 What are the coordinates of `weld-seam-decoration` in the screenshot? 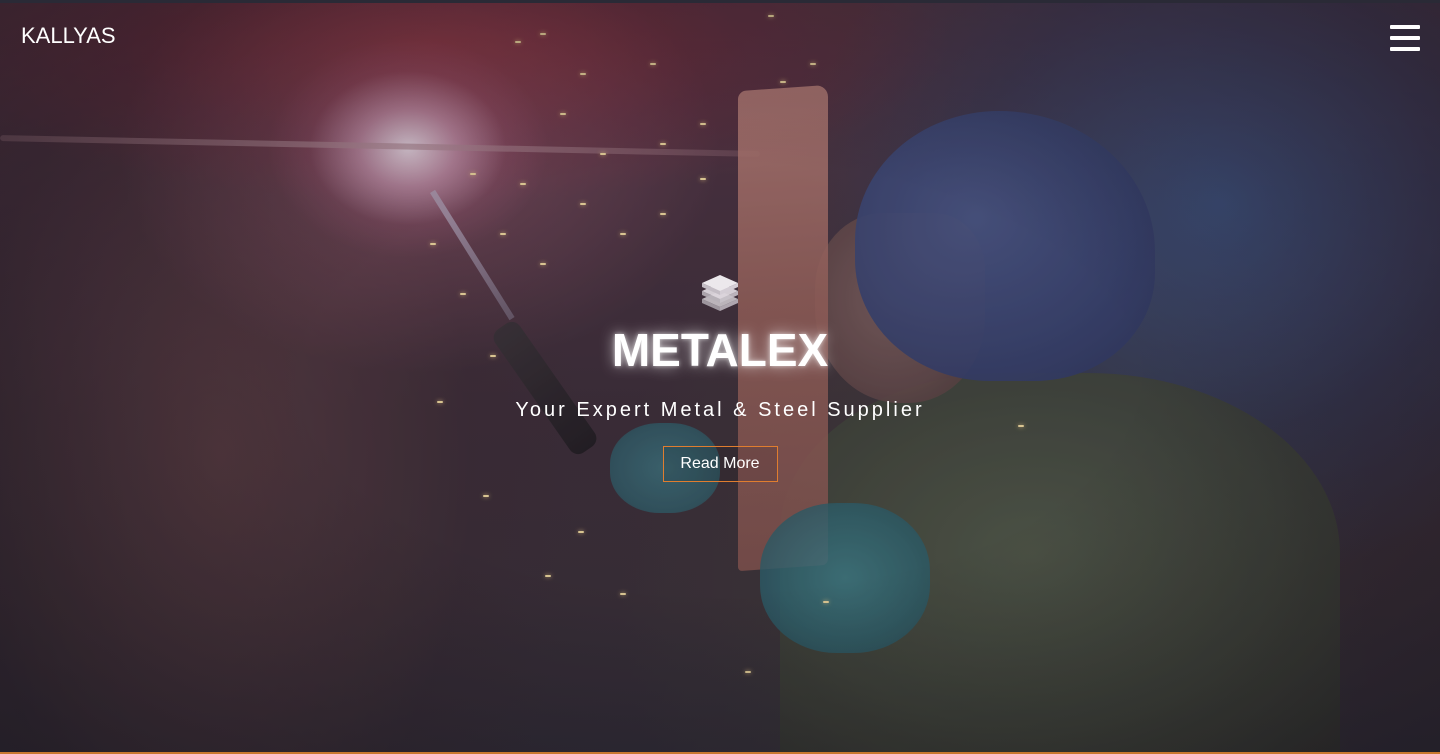 It's located at (380, 146).